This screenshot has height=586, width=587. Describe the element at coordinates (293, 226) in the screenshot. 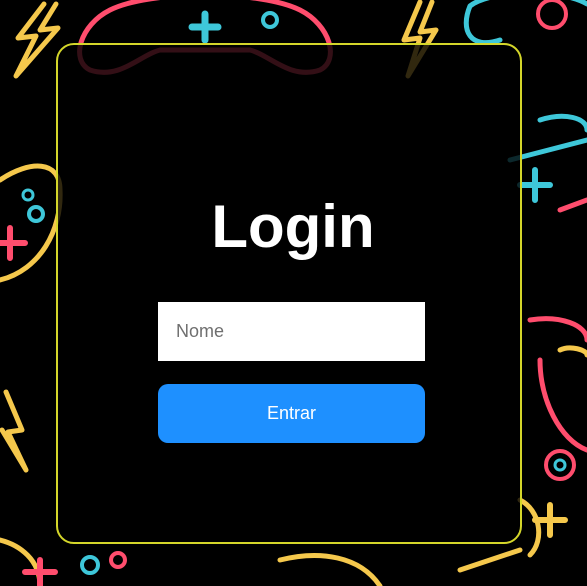

I see `login-title: Login` at that location.